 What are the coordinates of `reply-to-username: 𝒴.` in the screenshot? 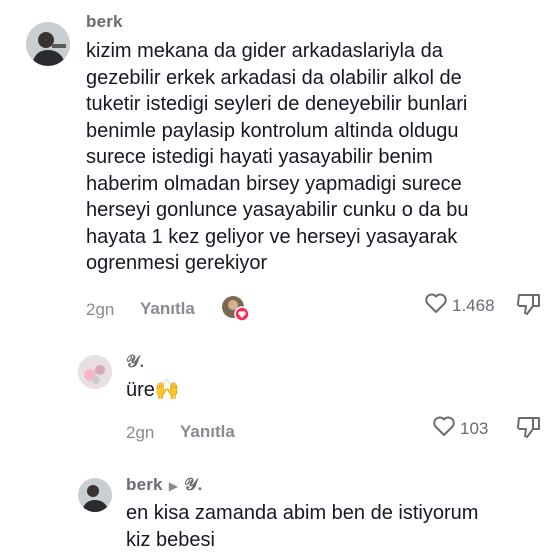 It's located at (193, 484).